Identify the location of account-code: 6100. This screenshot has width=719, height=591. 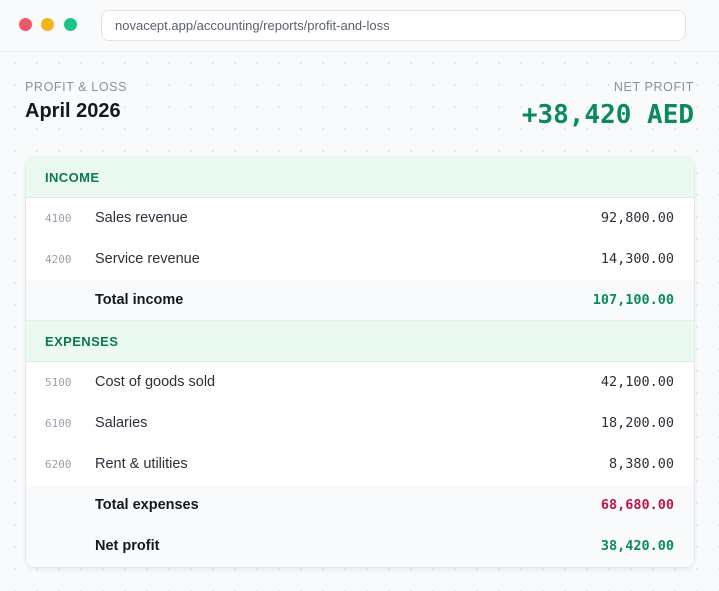
(58, 423).